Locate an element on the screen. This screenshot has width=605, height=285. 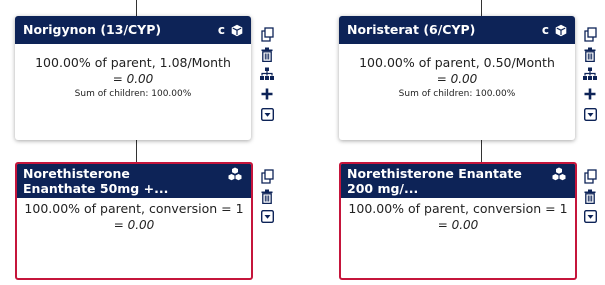
node-parent-percent: 100.00% of parent, 0.50/Month is located at coordinates (457, 62).